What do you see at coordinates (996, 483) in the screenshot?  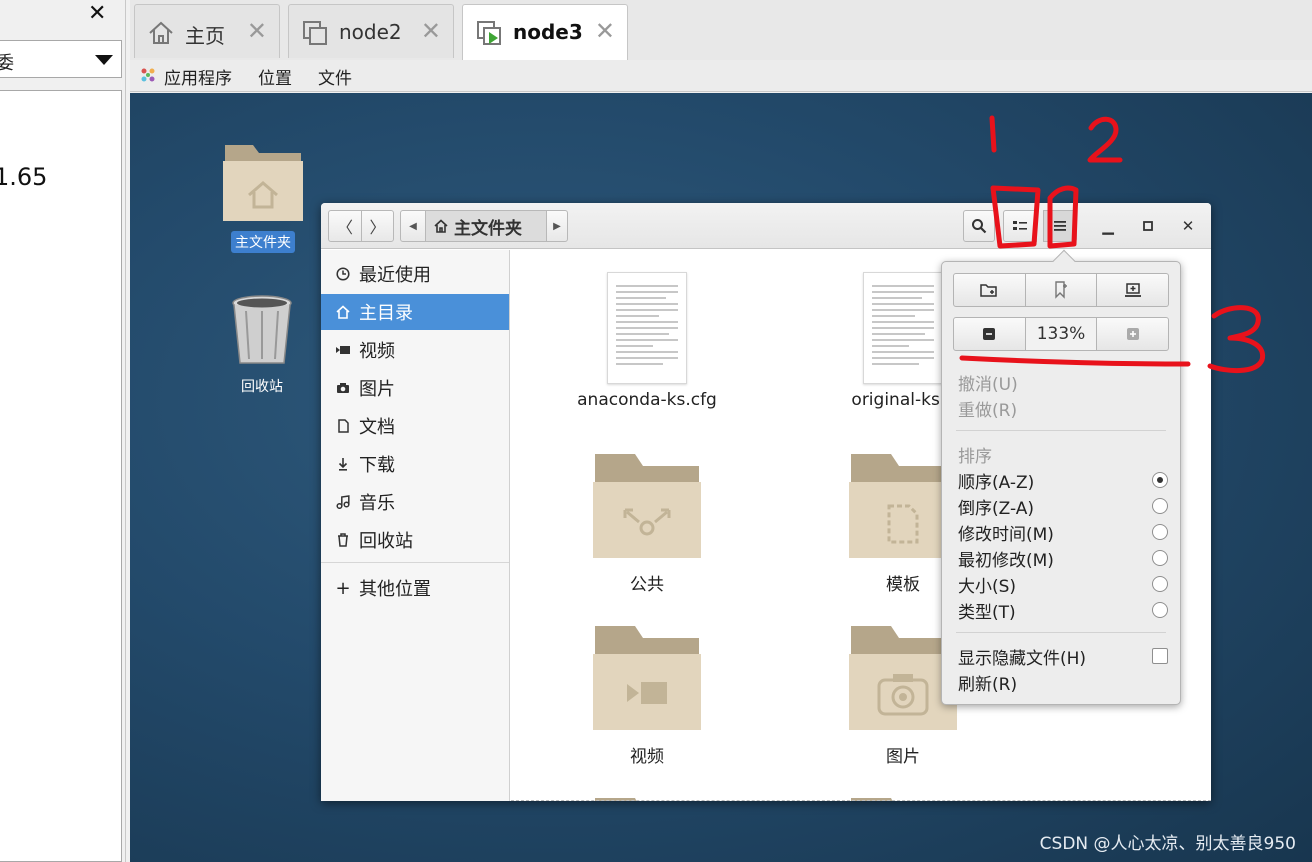 I see `sort-option-label: 顺序(A-Z)` at bounding box center [996, 483].